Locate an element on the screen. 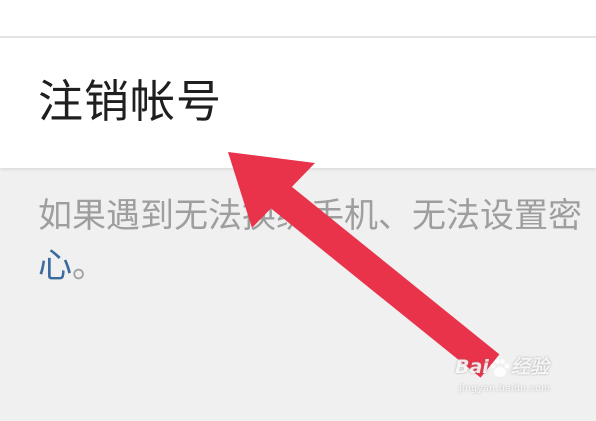 Image resolution: width=596 pixels, height=421 pixels. watermark-brand-right: 经验 is located at coordinates (529, 367).